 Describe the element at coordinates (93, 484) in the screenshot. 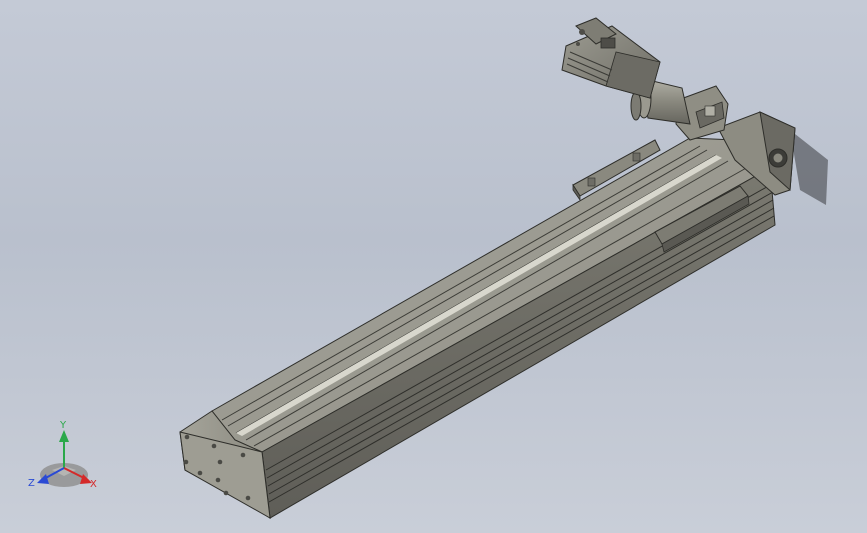

I see `x-axis-label: X` at that location.